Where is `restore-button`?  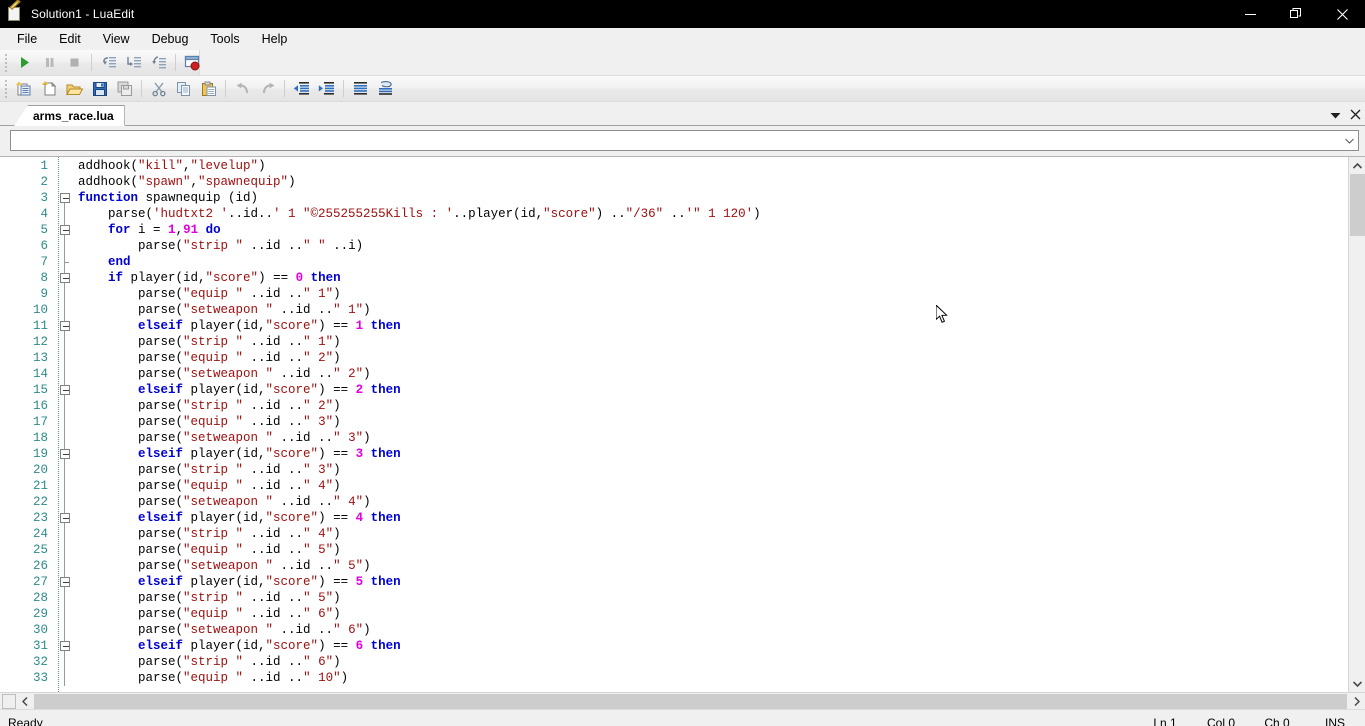 restore-button is located at coordinates (1296, 14).